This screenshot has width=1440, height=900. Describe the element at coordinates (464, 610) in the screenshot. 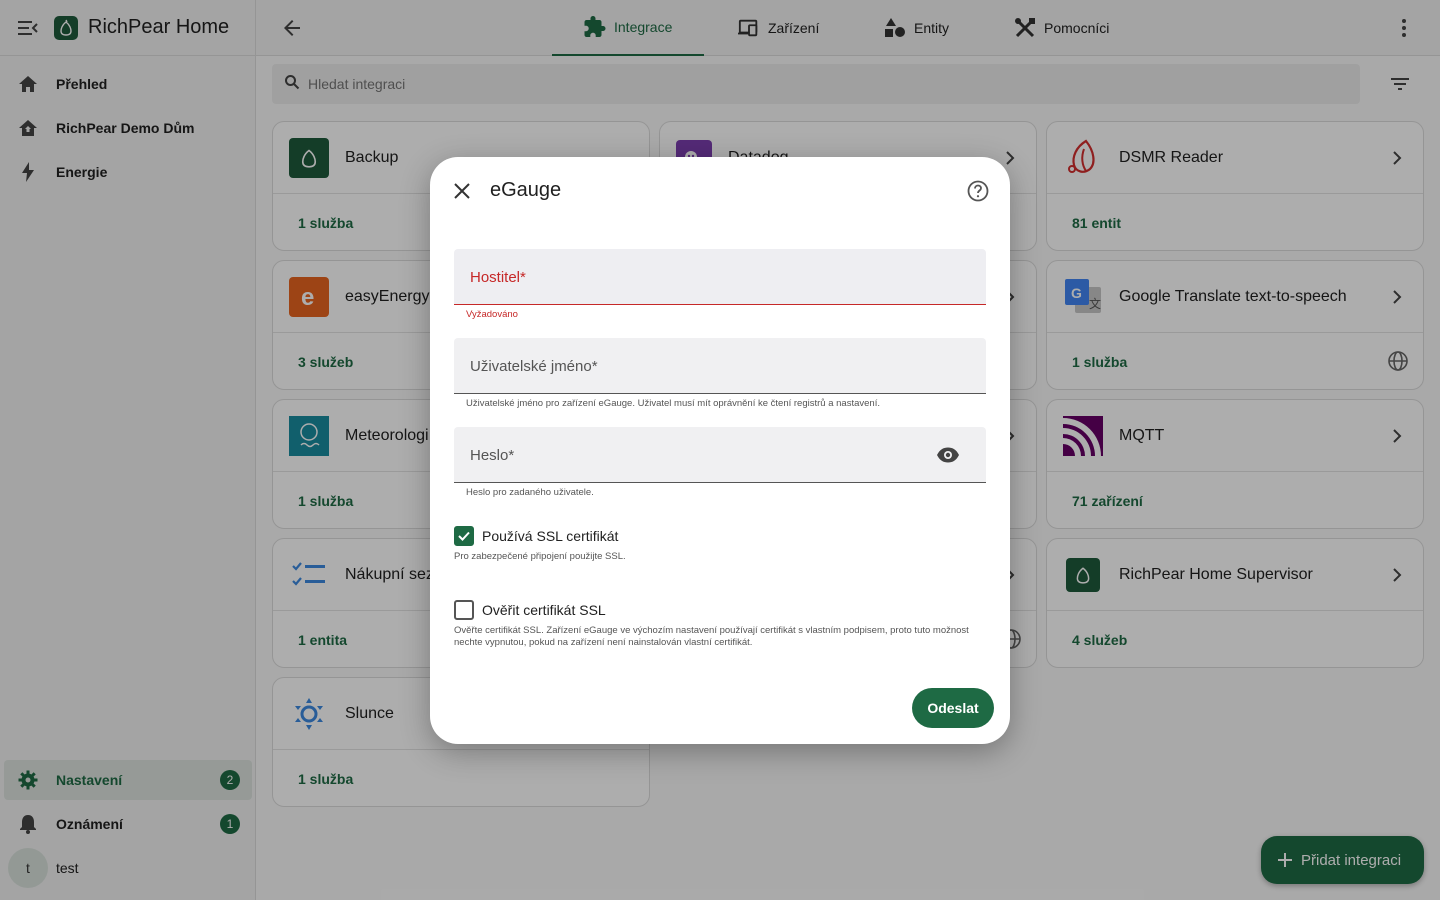

I see `verify-ssl-checkbox` at that location.